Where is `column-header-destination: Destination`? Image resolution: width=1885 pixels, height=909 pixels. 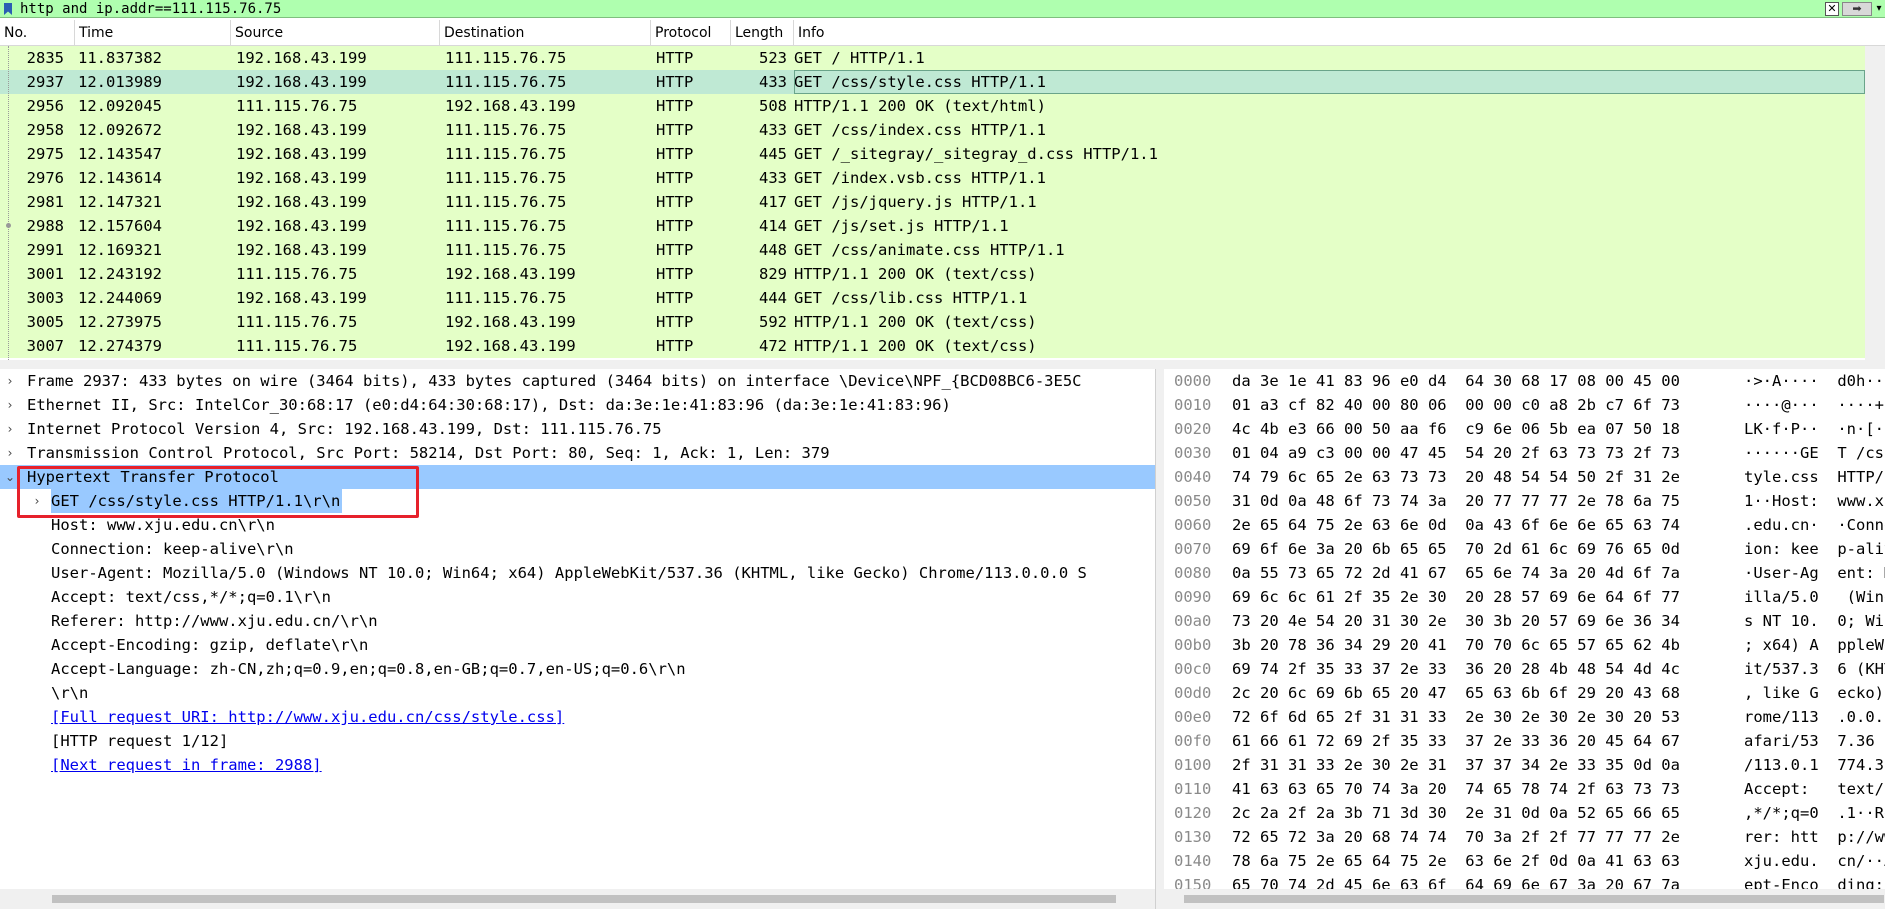
column-header-destination: Destination is located at coordinates (545, 33).